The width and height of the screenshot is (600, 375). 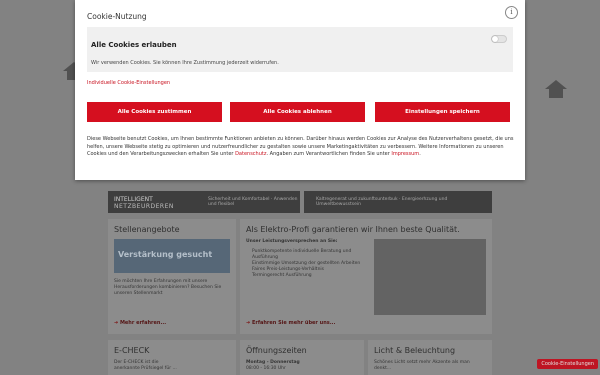 I want to click on allow-all-toggle, so click(x=499, y=39).